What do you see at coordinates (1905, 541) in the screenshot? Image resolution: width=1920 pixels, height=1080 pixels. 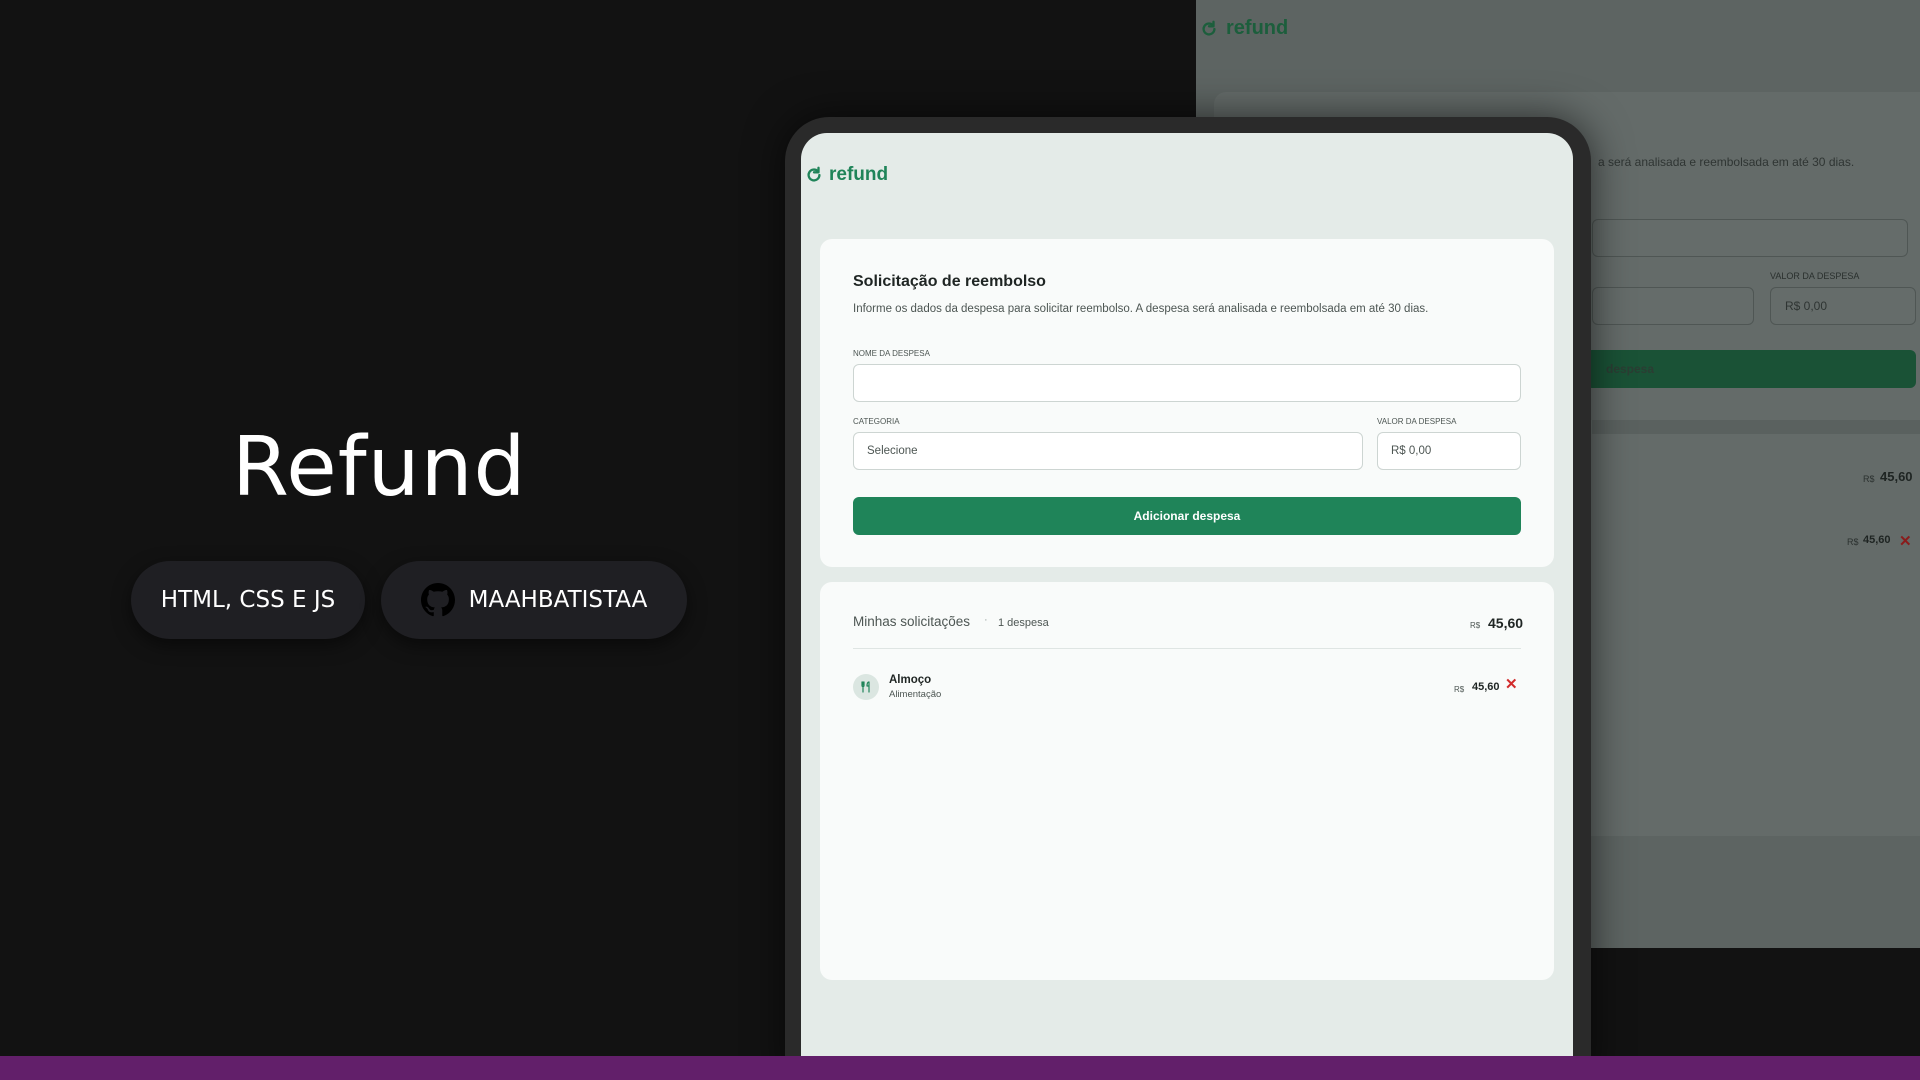 I see `background-remove-icon: ✕` at bounding box center [1905, 541].